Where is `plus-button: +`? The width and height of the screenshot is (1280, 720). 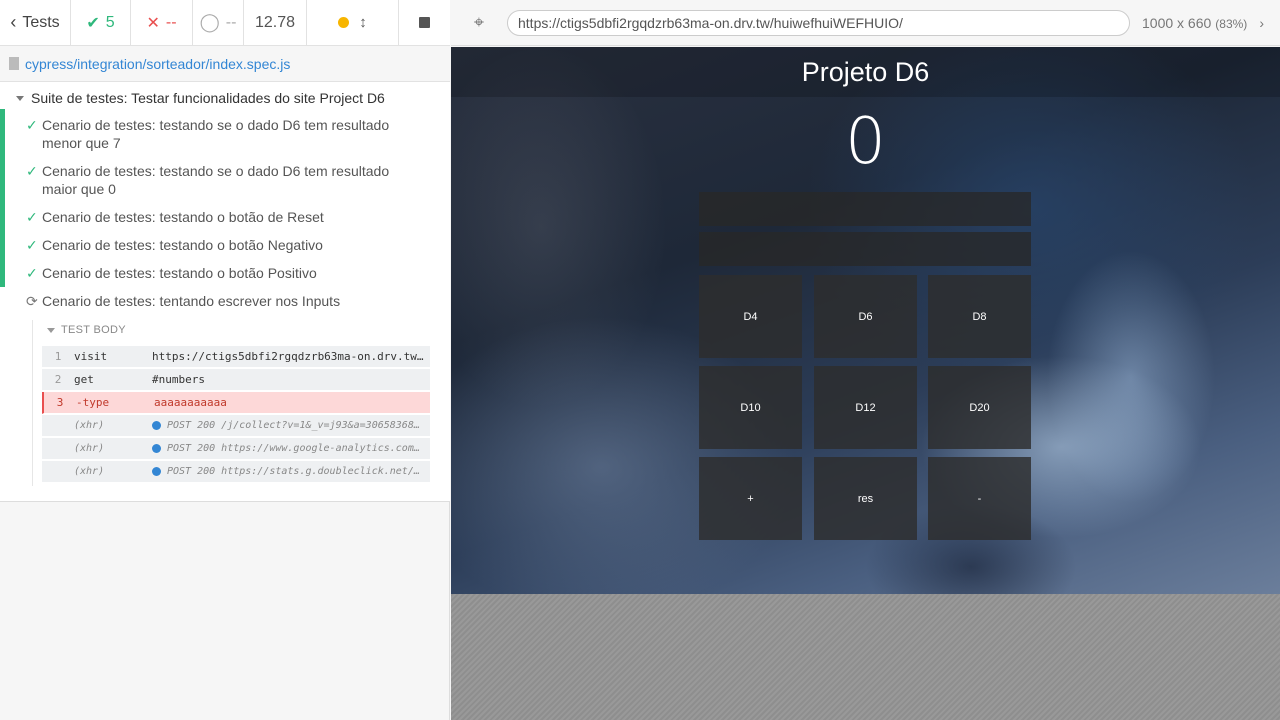 plus-button: + is located at coordinates (750, 498).